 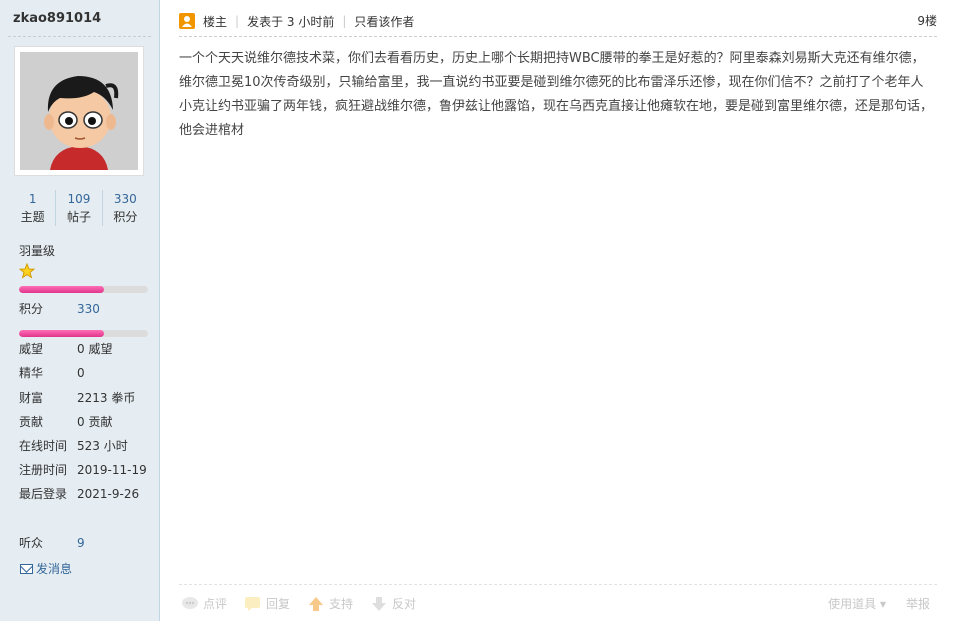 What do you see at coordinates (404, 604) in the screenshot?
I see `oppose-label: 反对` at bounding box center [404, 604].